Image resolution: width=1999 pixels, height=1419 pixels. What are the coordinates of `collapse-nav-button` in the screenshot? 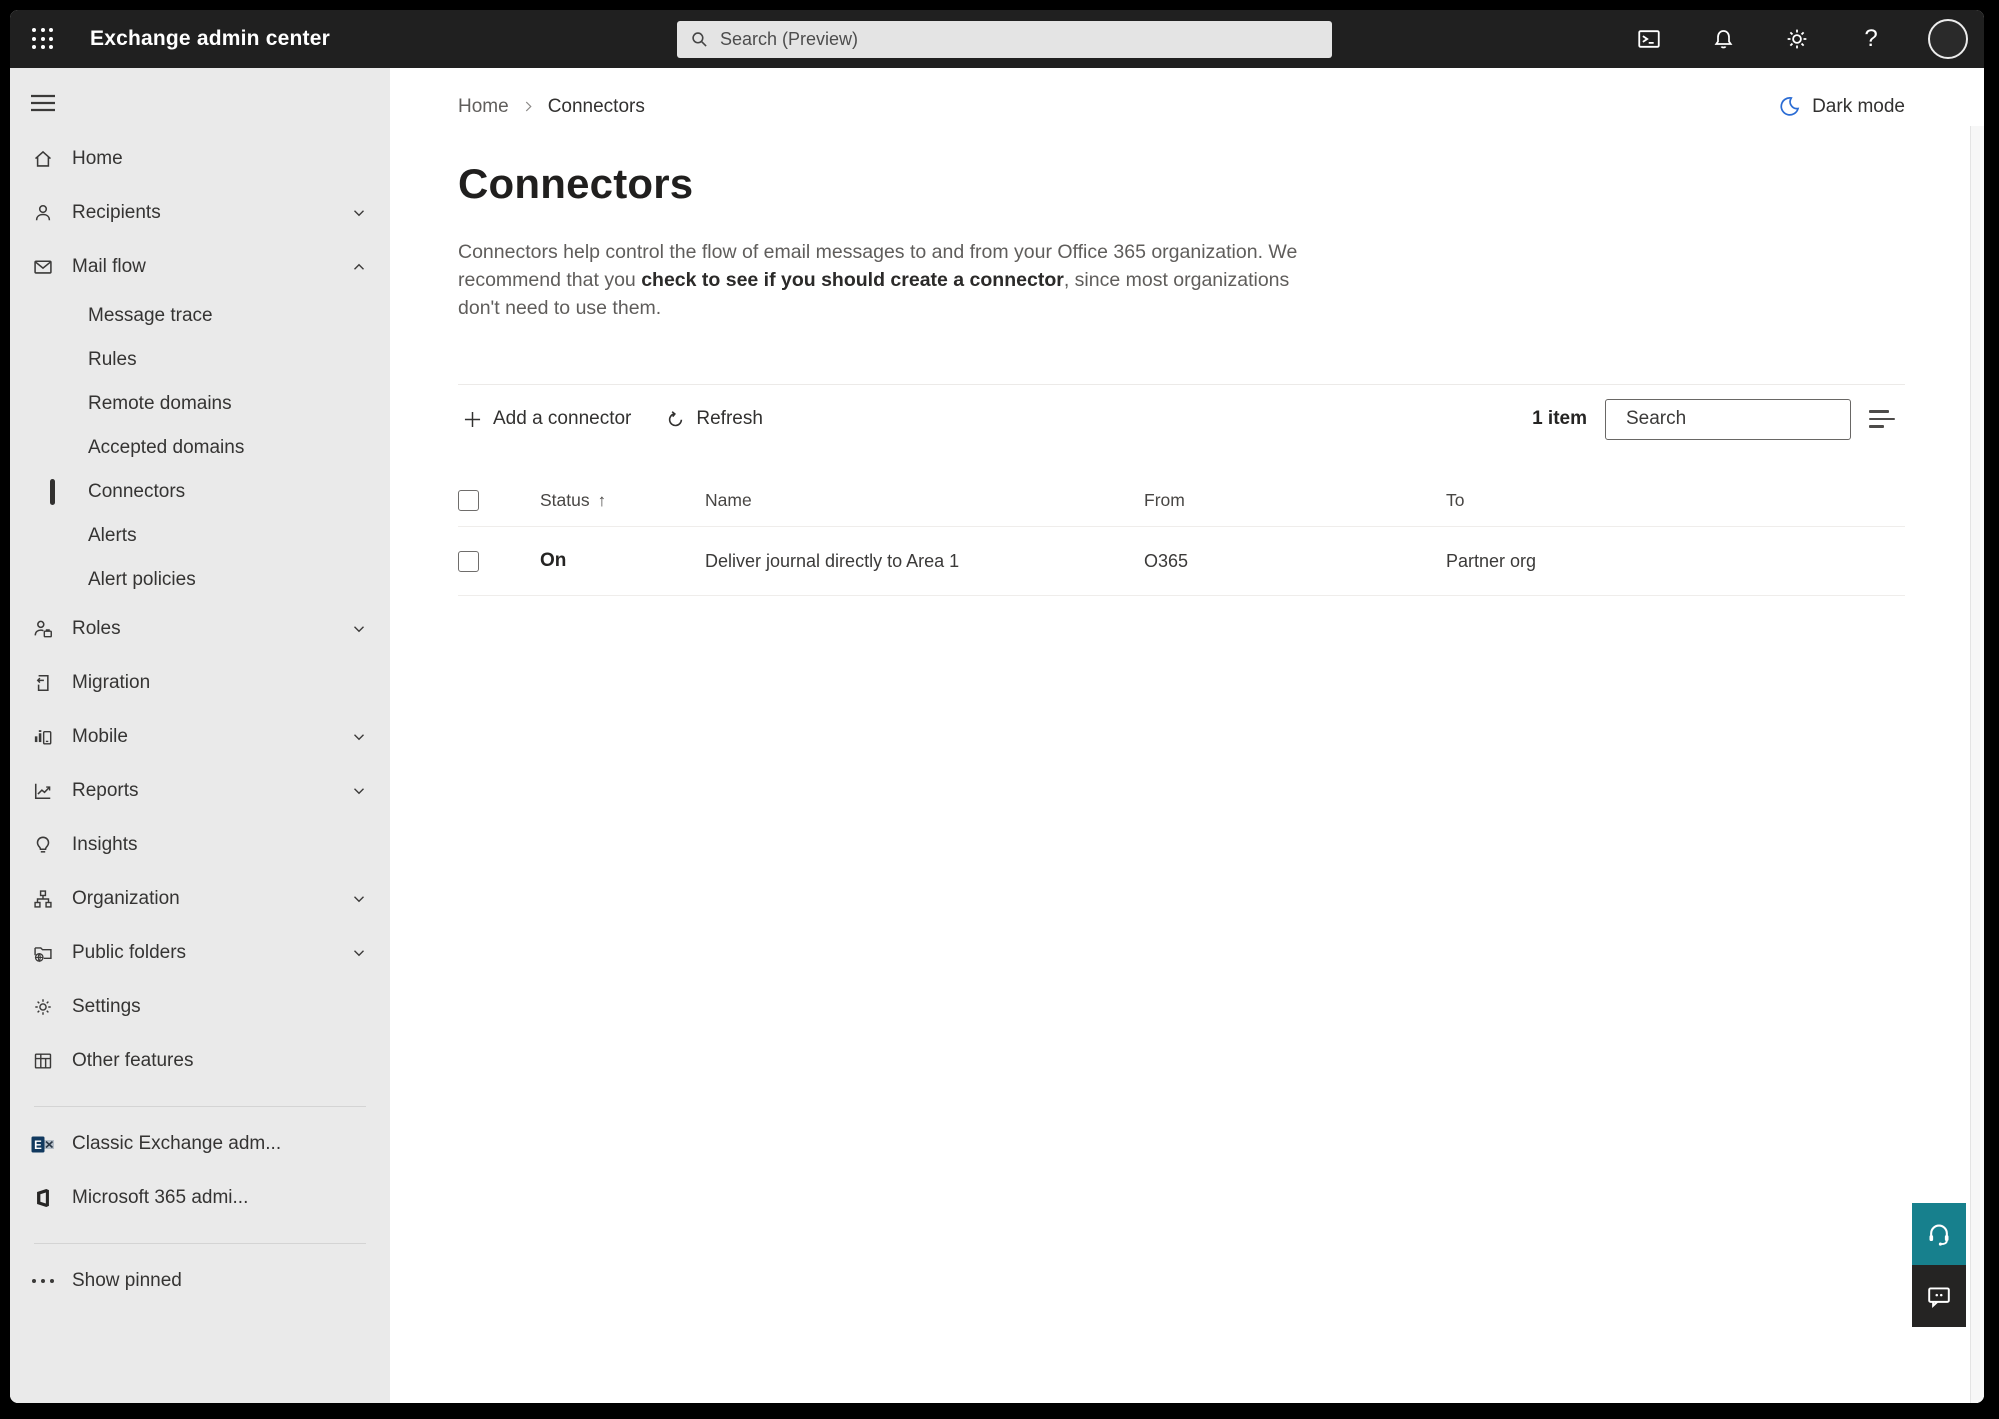 It's located at (47, 103).